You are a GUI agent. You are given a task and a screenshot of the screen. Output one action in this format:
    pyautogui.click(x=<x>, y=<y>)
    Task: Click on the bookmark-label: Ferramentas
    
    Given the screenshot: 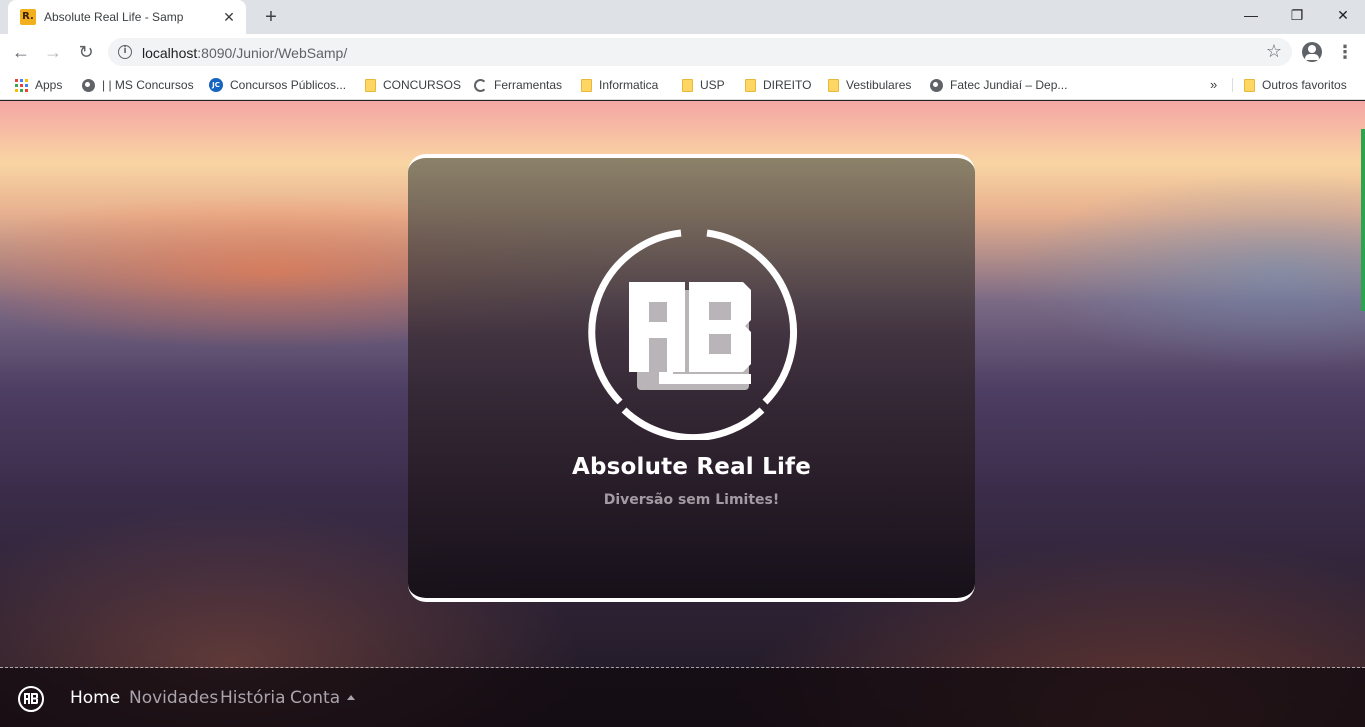 What is the action you would take?
    pyautogui.click(x=528, y=85)
    